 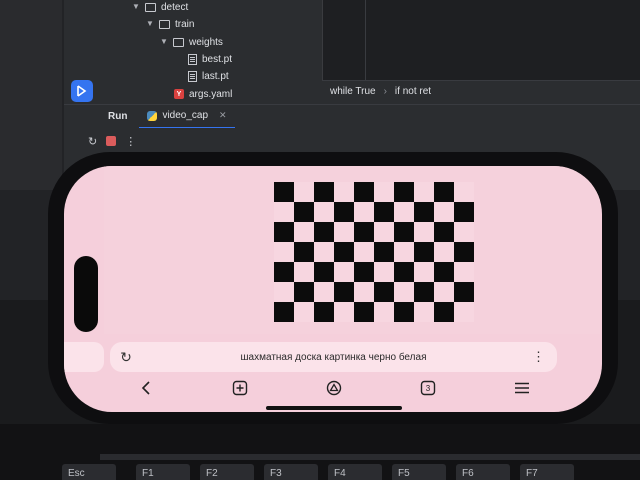 I want to click on search-bar: ↻ шахматная доска картинка черно белая ⋮, so click(x=333, y=357).